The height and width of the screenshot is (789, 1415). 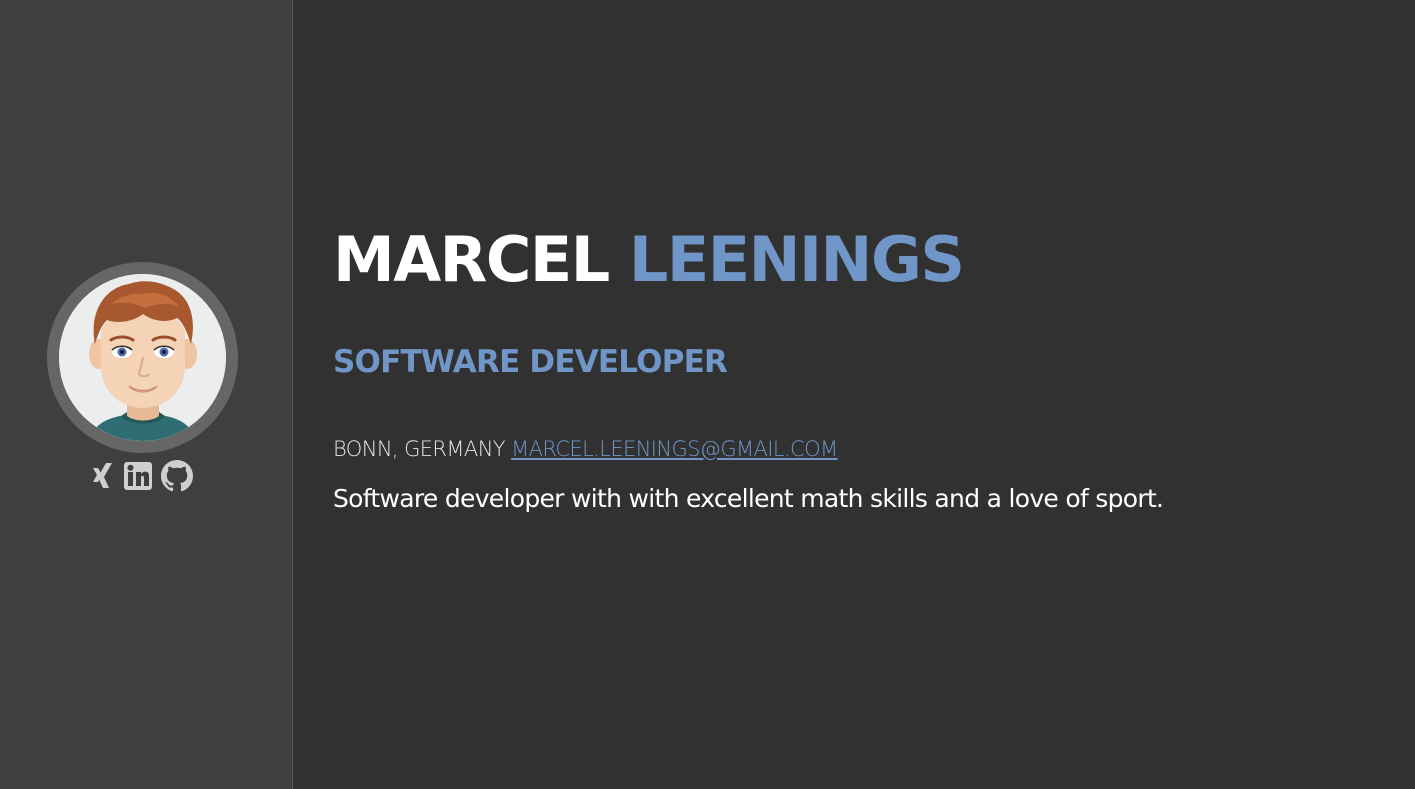 I want to click on job-title: SOFTWARE DEVELOPER, so click(x=530, y=362).